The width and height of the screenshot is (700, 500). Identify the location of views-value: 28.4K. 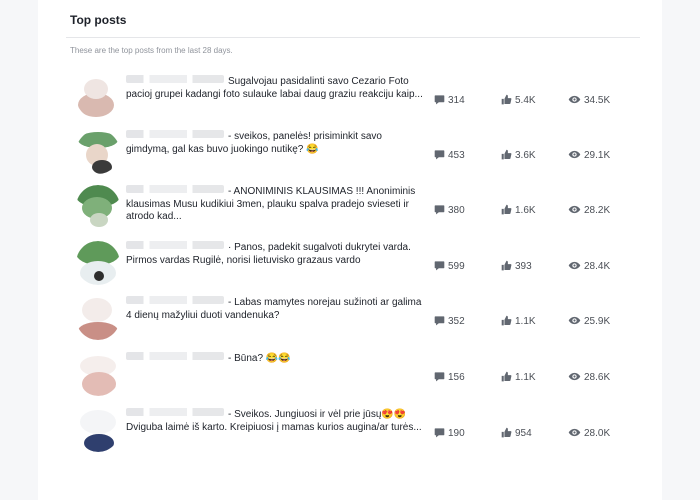
(597, 266).